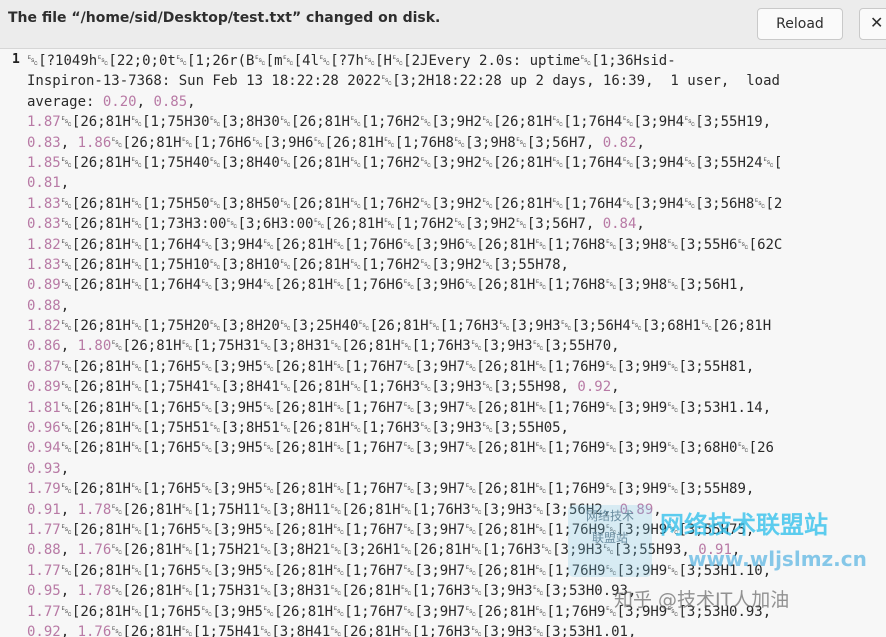  What do you see at coordinates (48, 305) in the screenshot?
I see `code-line: 0.88,` at bounding box center [48, 305].